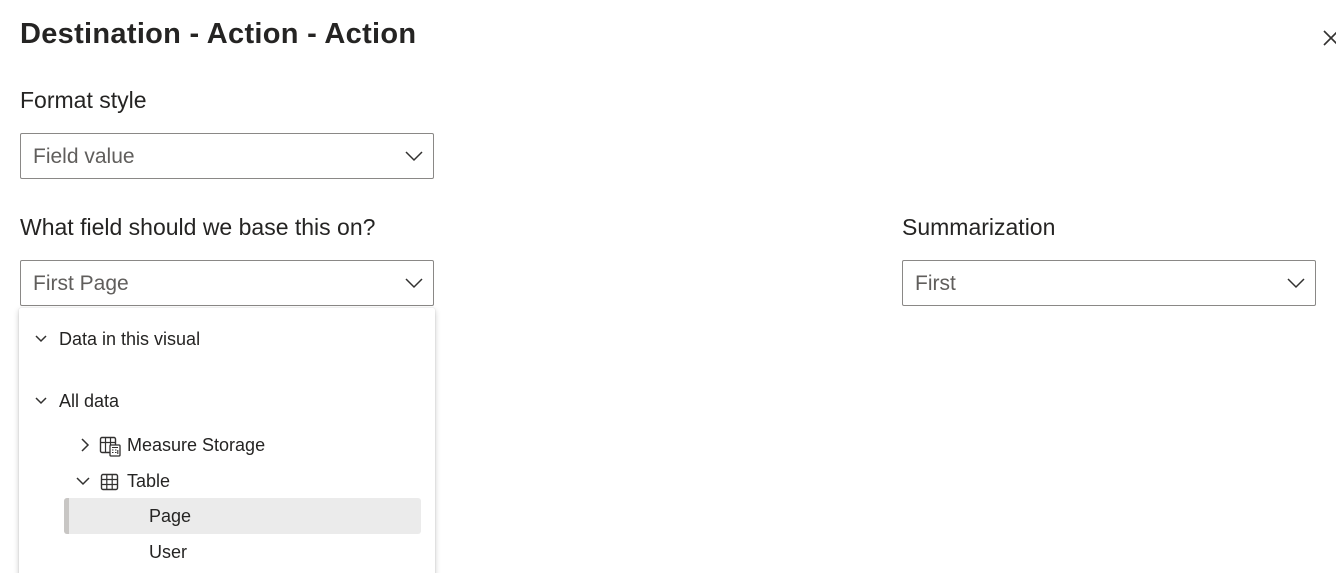  Describe the element at coordinates (226, 339) in the screenshot. I see `tree-node-data-in-visual: Data in this visual` at that location.